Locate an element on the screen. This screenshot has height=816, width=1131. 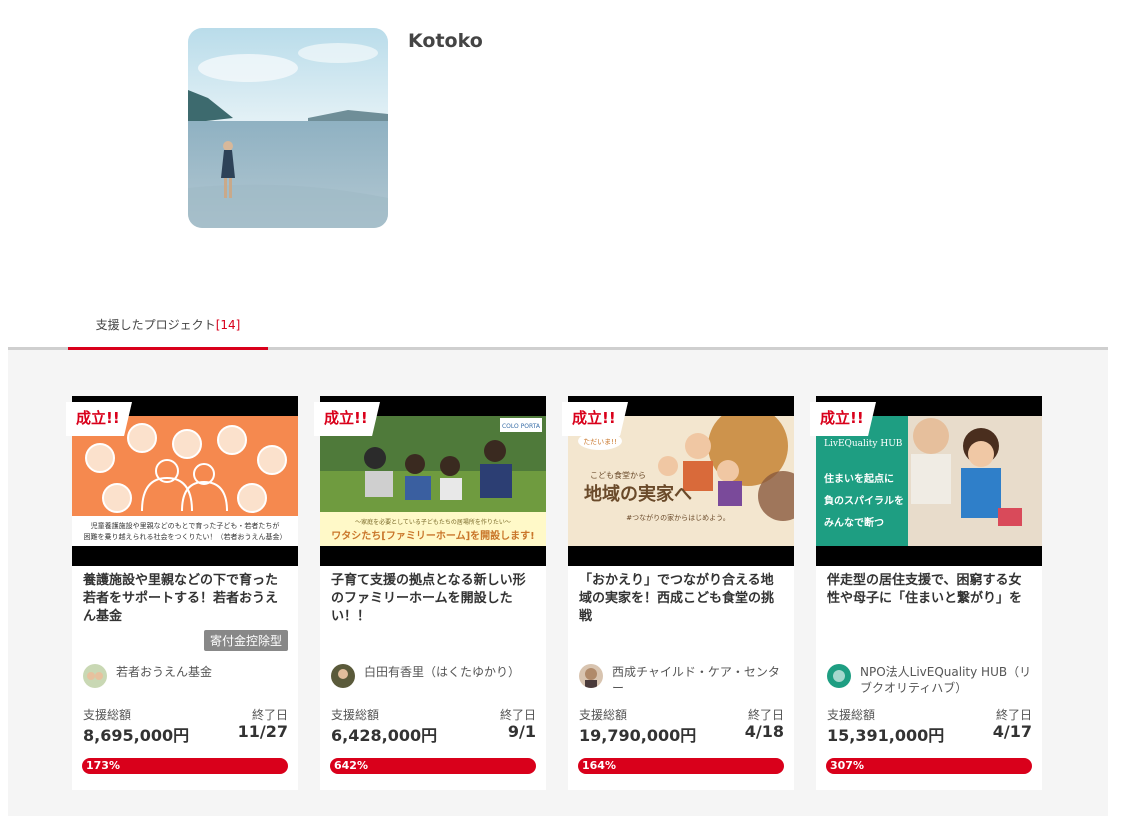
progress-bar: 164% is located at coordinates (681, 766).